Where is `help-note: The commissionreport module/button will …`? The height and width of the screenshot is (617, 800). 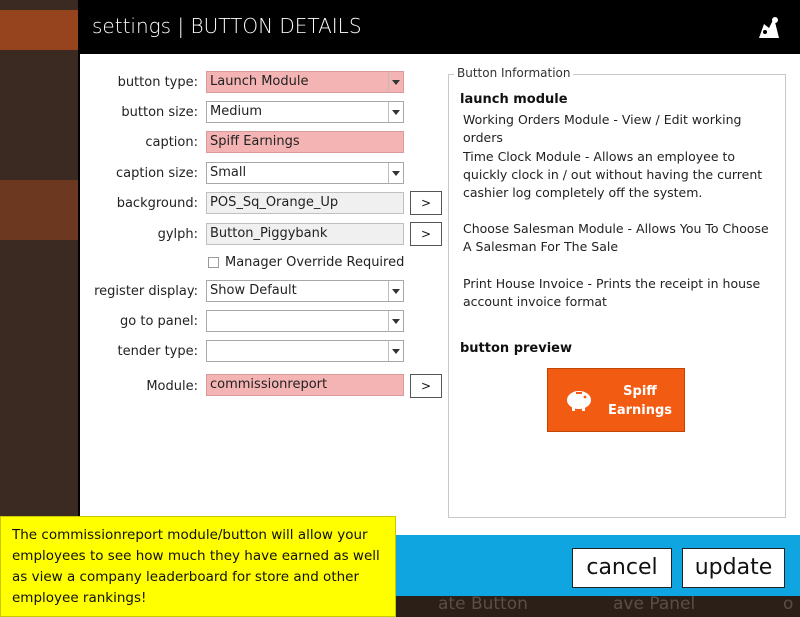
help-note: The commissionreport module/button will … is located at coordinates (198, 566).